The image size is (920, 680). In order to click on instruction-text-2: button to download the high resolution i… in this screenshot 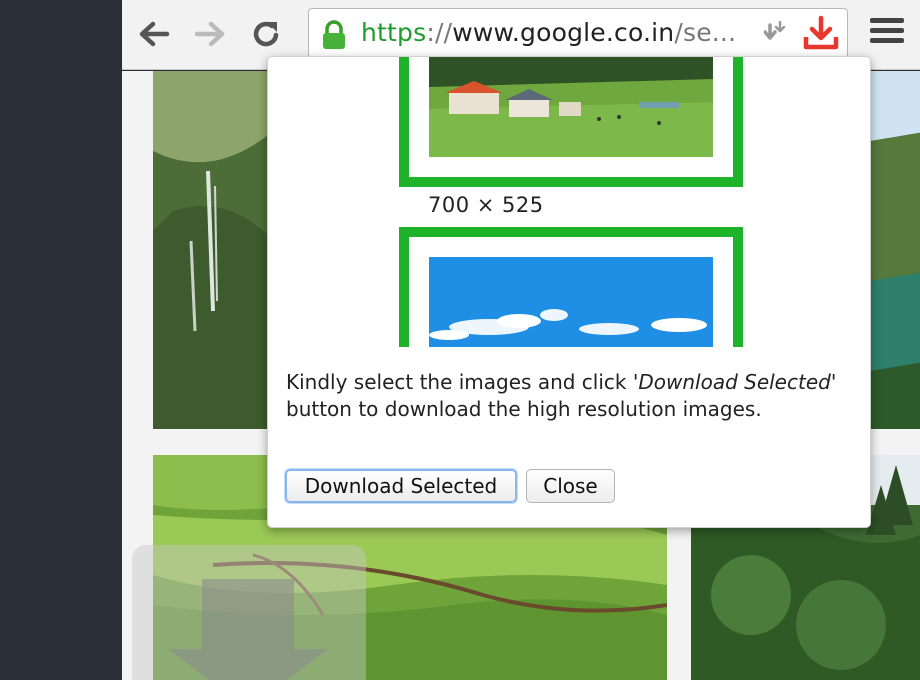, I will do `click(524, 409)`.